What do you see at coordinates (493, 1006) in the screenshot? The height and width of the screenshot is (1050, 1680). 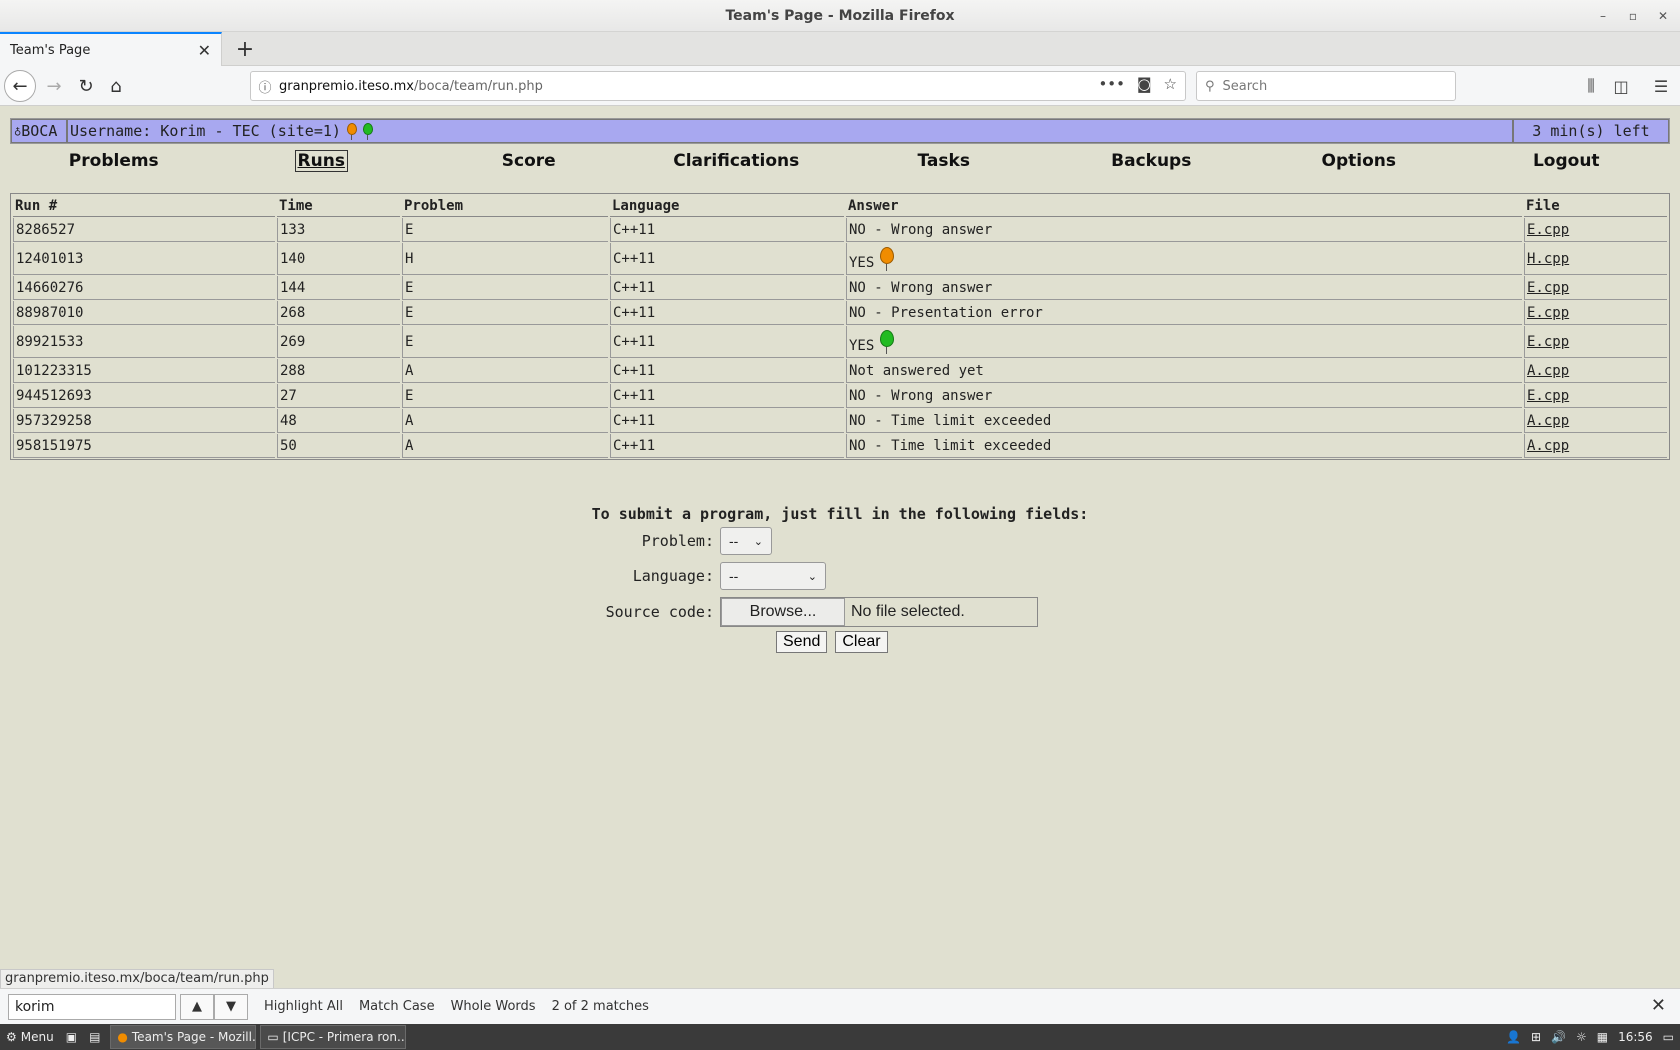 I see `whole-words-option: Whole Words` at bounding box center [493, 1006].